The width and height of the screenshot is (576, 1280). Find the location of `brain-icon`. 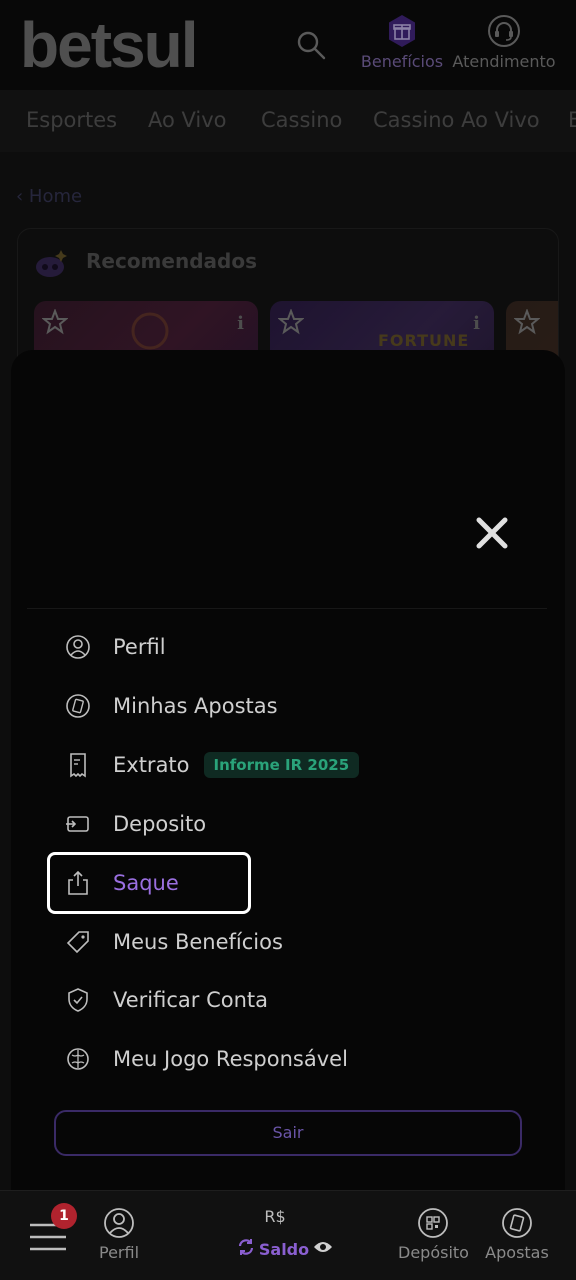

brain-icon is located at coordinates (78, 1059).